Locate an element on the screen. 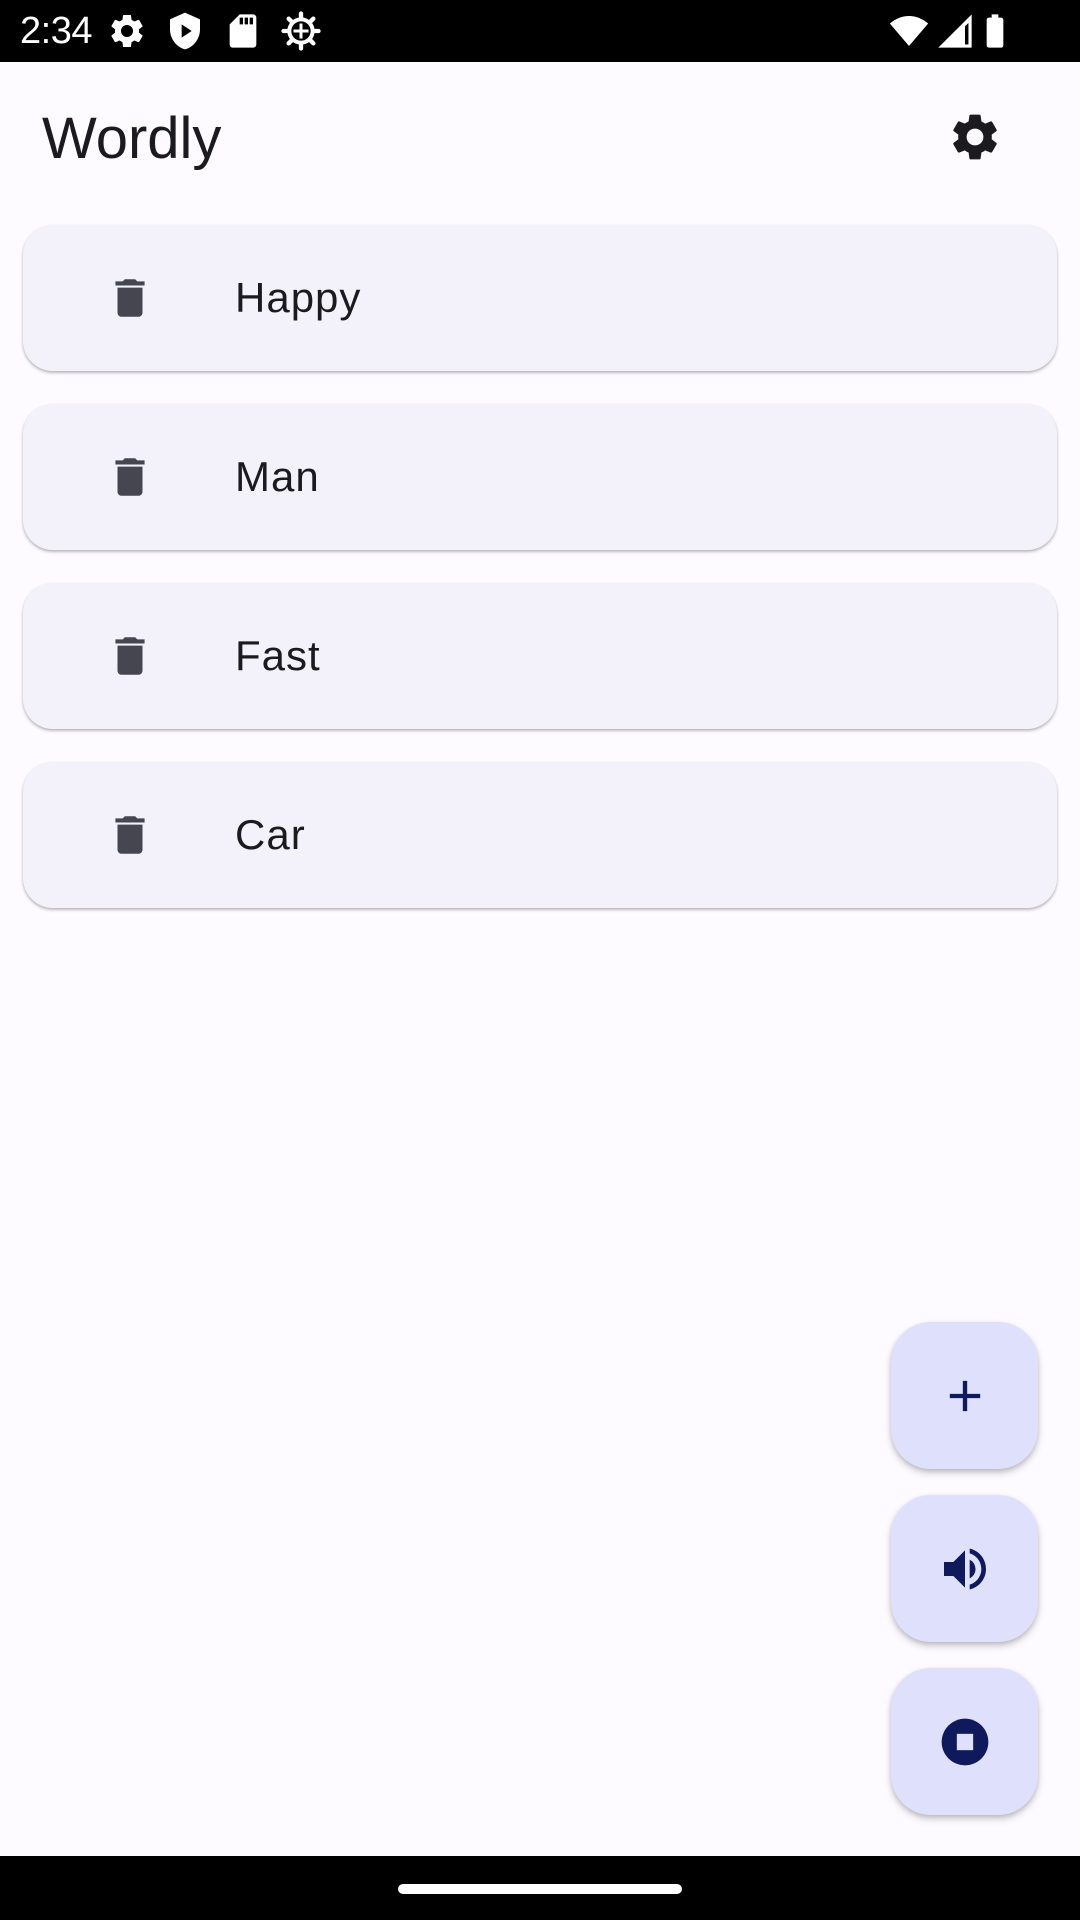 The image size is (1080, 1920). sd-card-icon is located at coordinates (243, 31).